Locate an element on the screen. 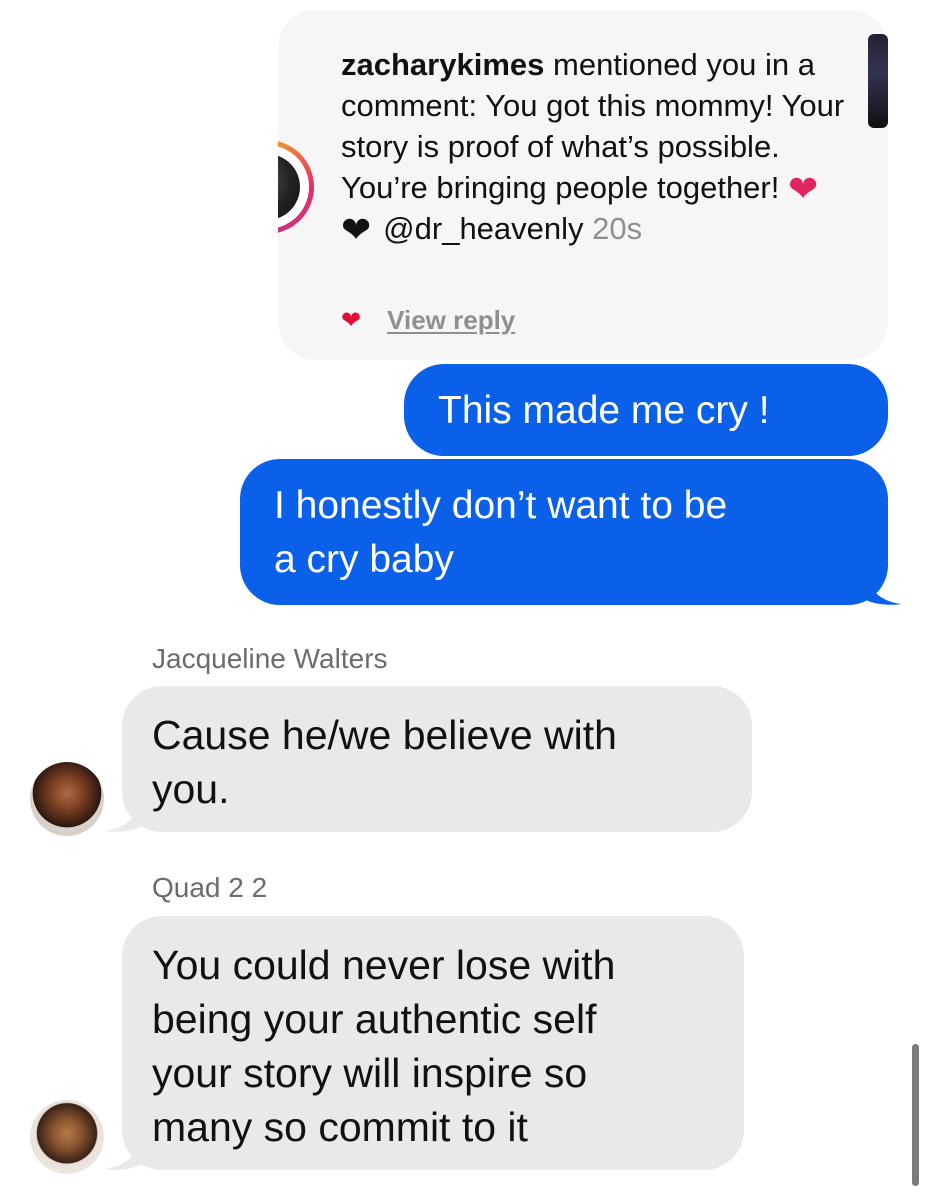 The height and width of the screenshot is (1200, 927). incoming-message: Cause he/we believe with you. is located at coordinates (437, 759).